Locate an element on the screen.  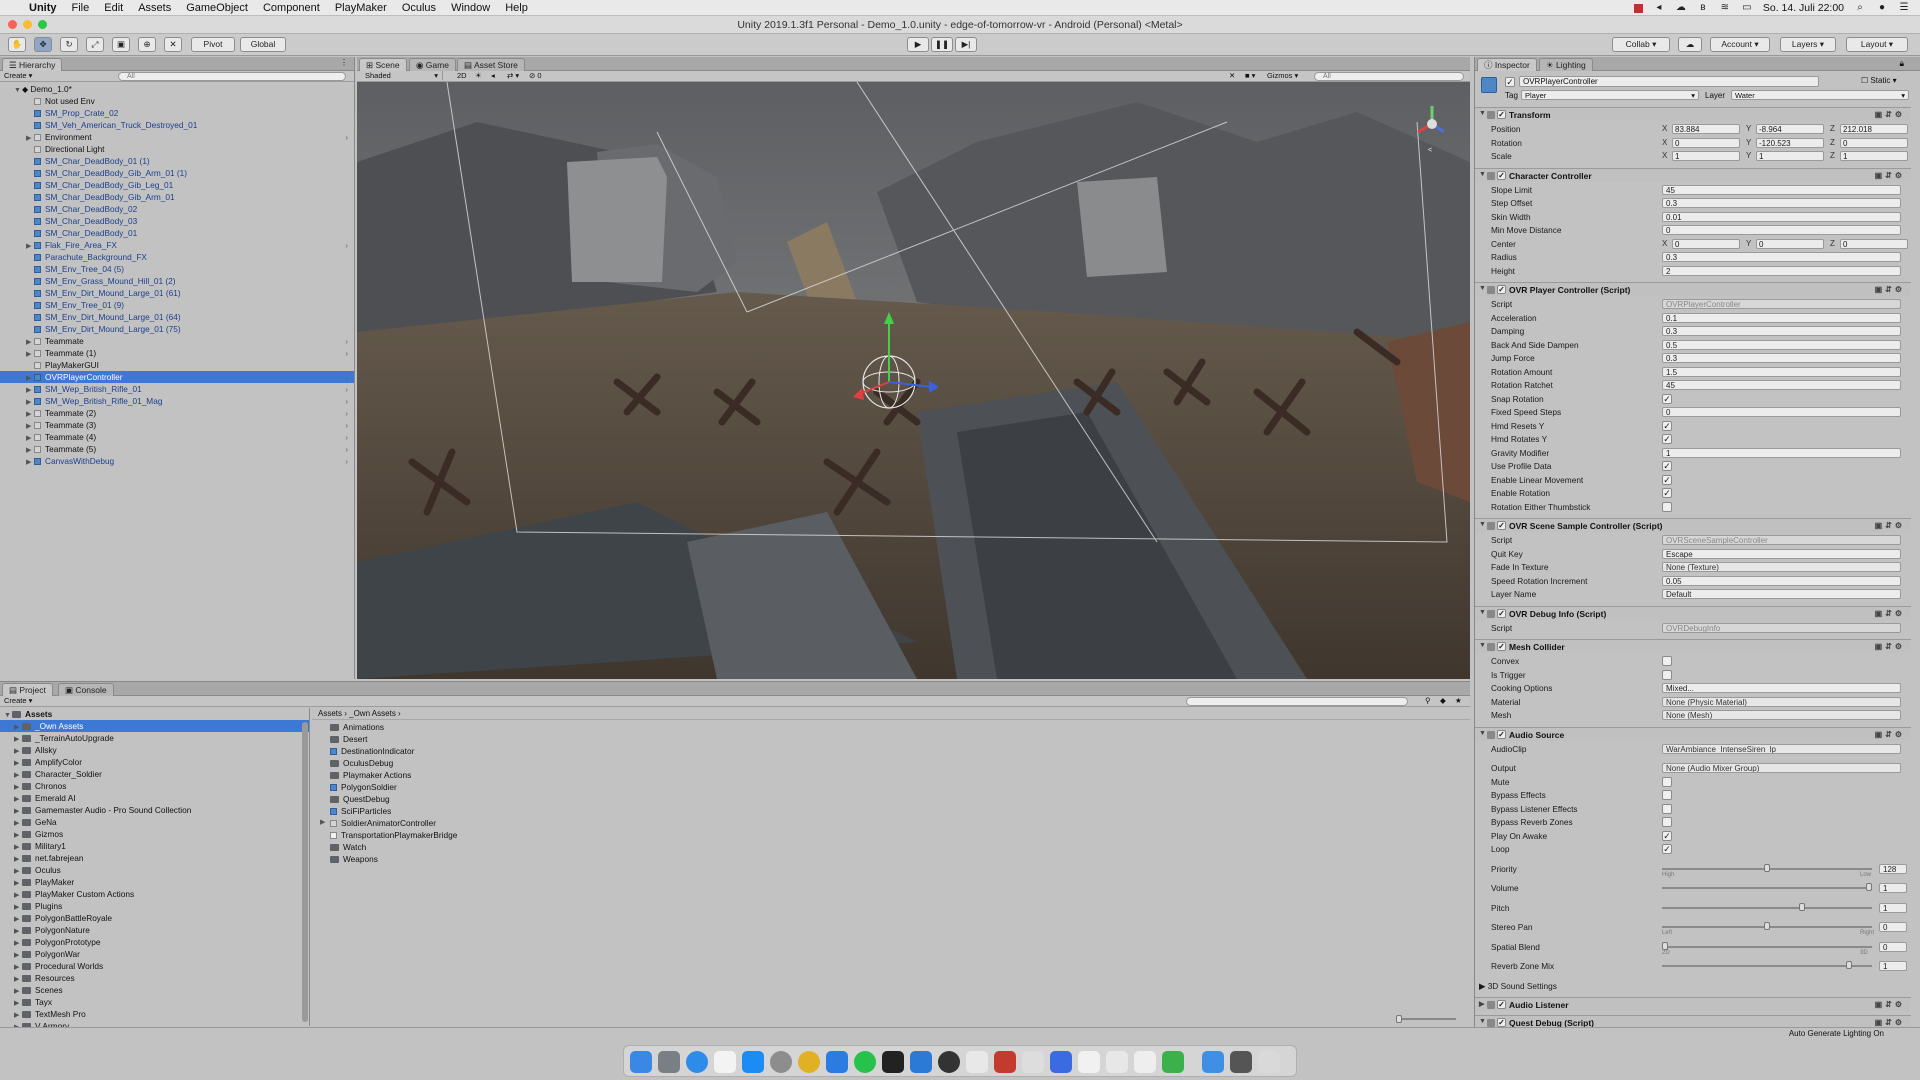
hierarchy-item: SM_Env_Dirt_Mound_Large_01 (64) is located at coordinates (177, 317).